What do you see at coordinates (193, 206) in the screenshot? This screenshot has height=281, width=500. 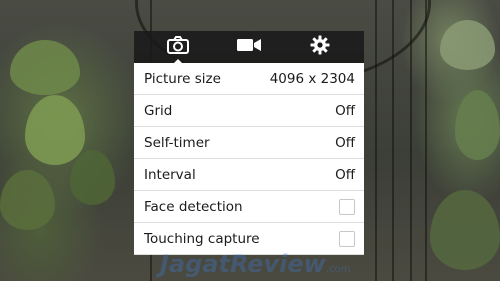 I see `setting-label: Face detection` at bounding box center [193, 206].